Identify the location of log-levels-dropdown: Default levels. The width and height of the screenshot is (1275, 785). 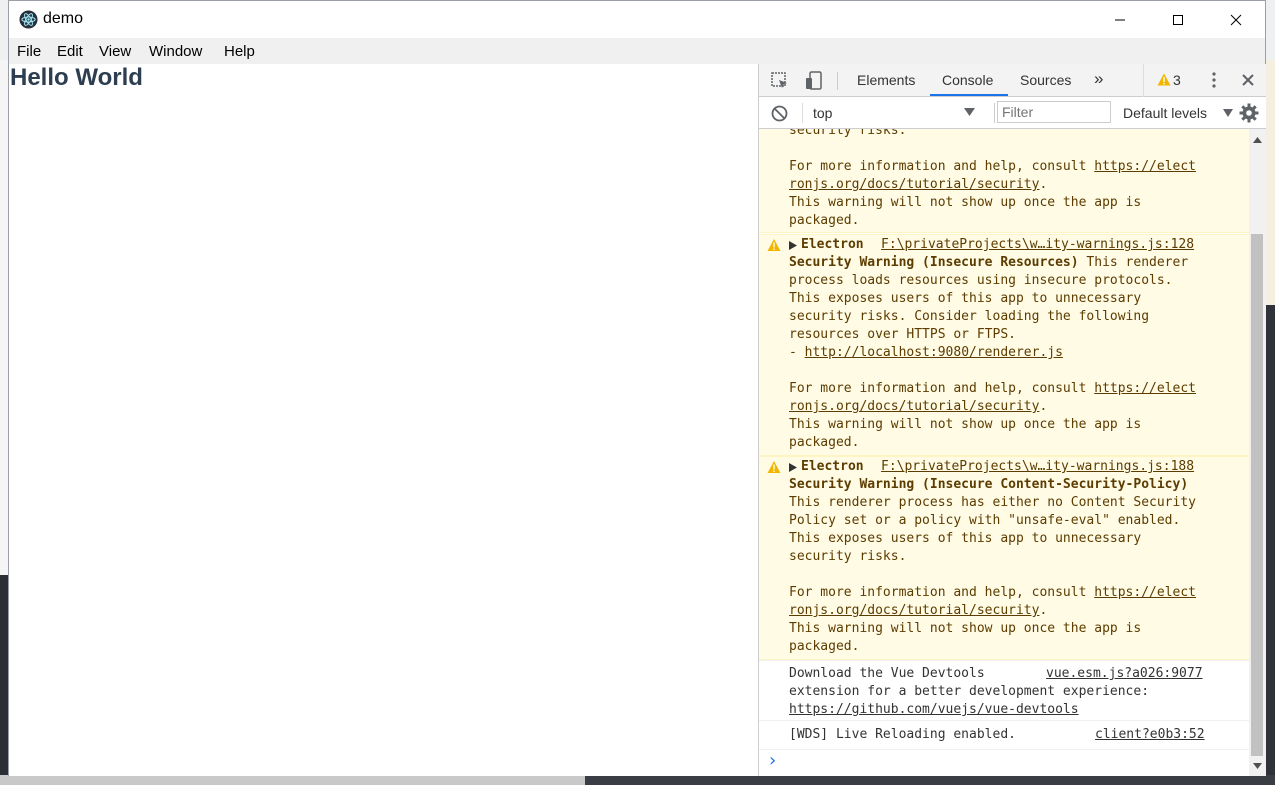
(1178, 113).